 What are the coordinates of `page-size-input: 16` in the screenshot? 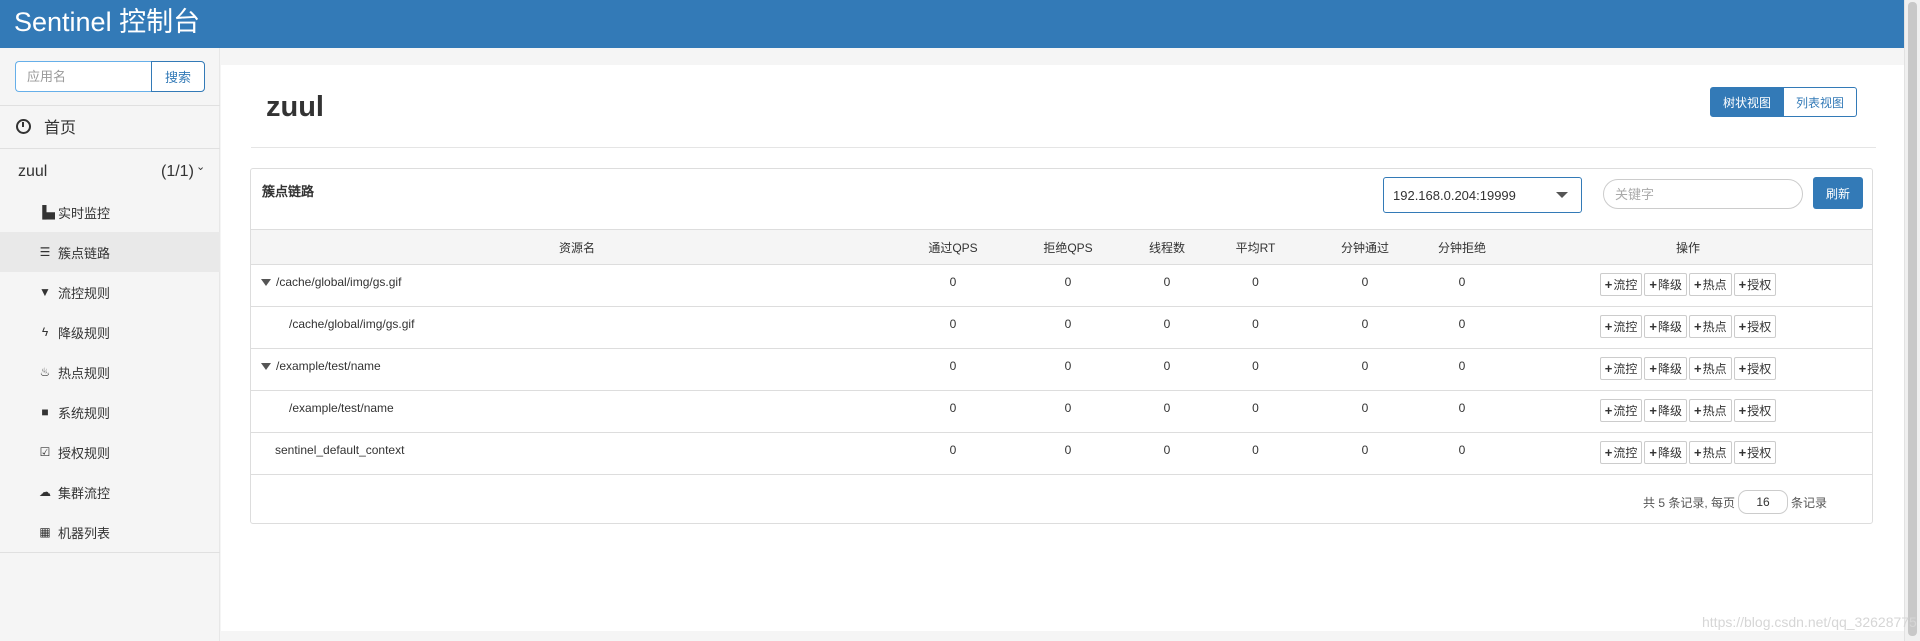 It's located at (1763, 502).